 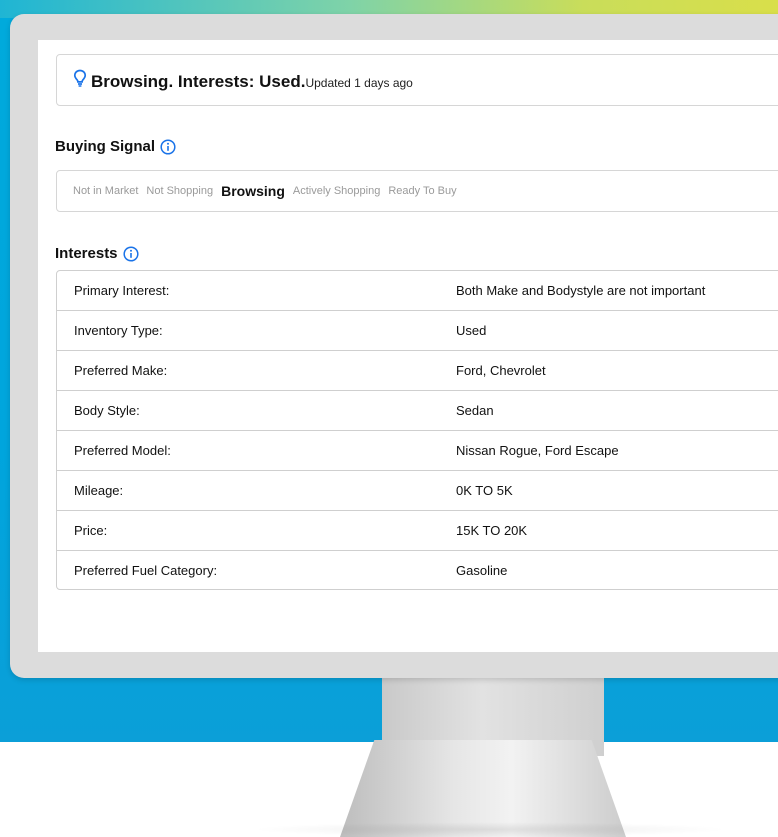 I want to click on row-value: 15K TO 20K, so click(x=492, y=530).